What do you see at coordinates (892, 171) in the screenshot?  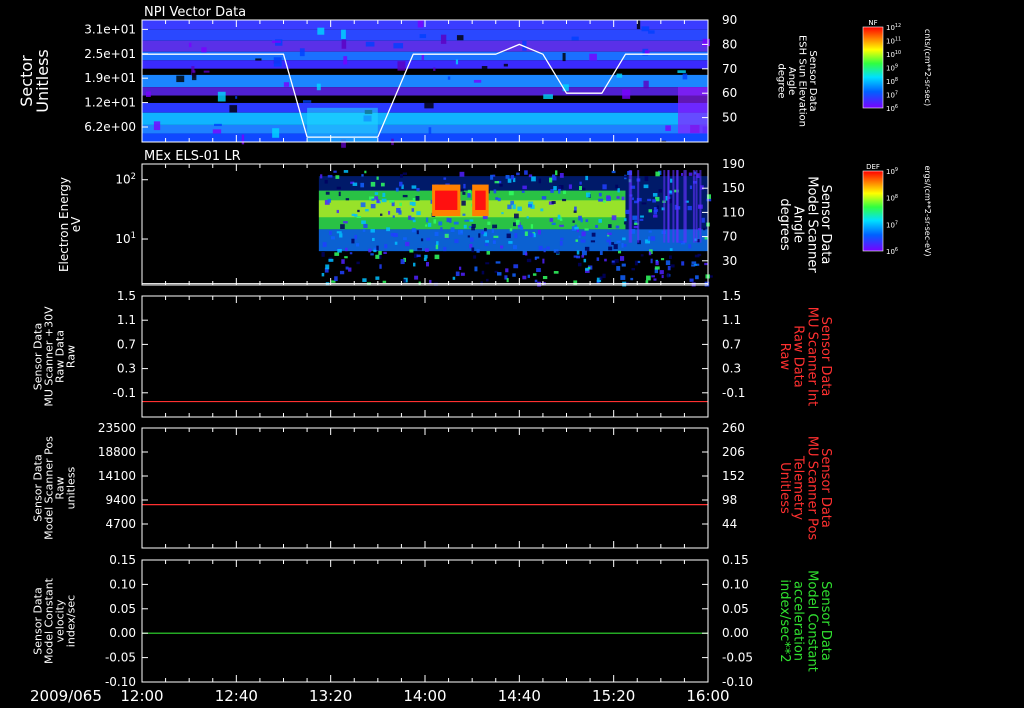 I see `colorbar-tick-label: 109` at bounding box center [892, 171].